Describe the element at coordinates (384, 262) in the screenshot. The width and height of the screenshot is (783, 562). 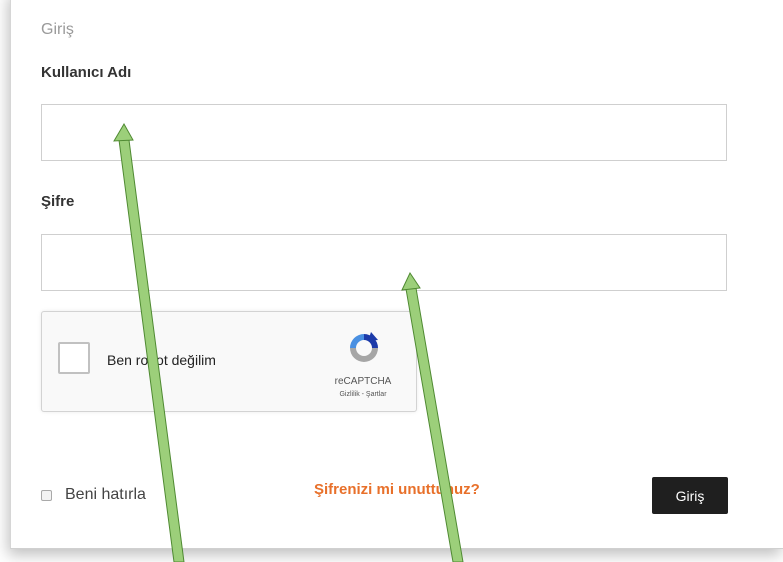
I see `password-input` at that location.